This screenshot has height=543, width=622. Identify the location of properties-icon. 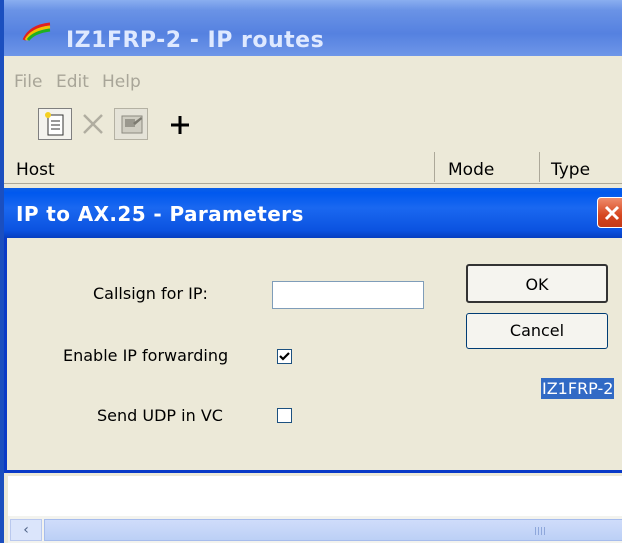
(132, 124).